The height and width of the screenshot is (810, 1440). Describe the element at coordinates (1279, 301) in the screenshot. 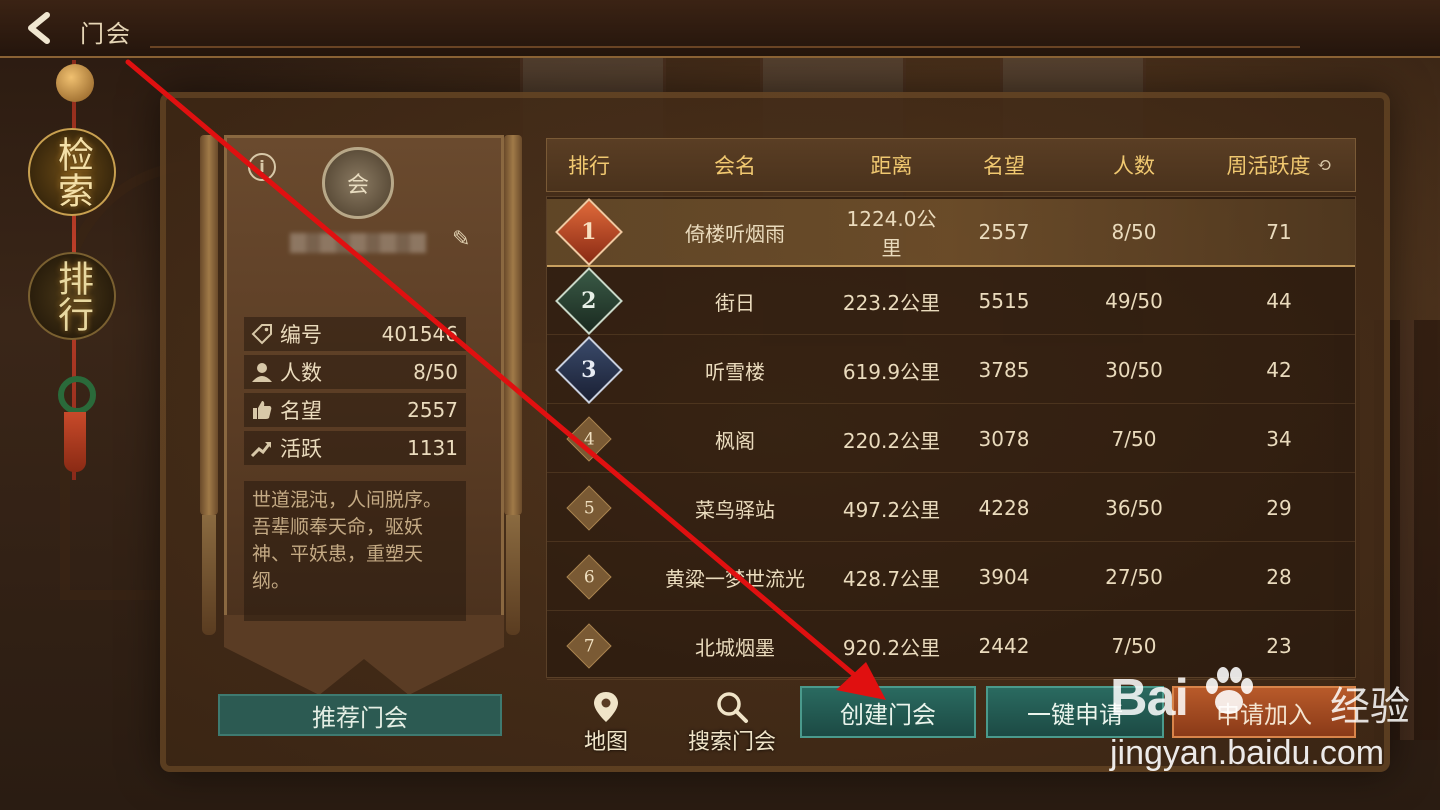

I see `activity-cell: 44` at that location.